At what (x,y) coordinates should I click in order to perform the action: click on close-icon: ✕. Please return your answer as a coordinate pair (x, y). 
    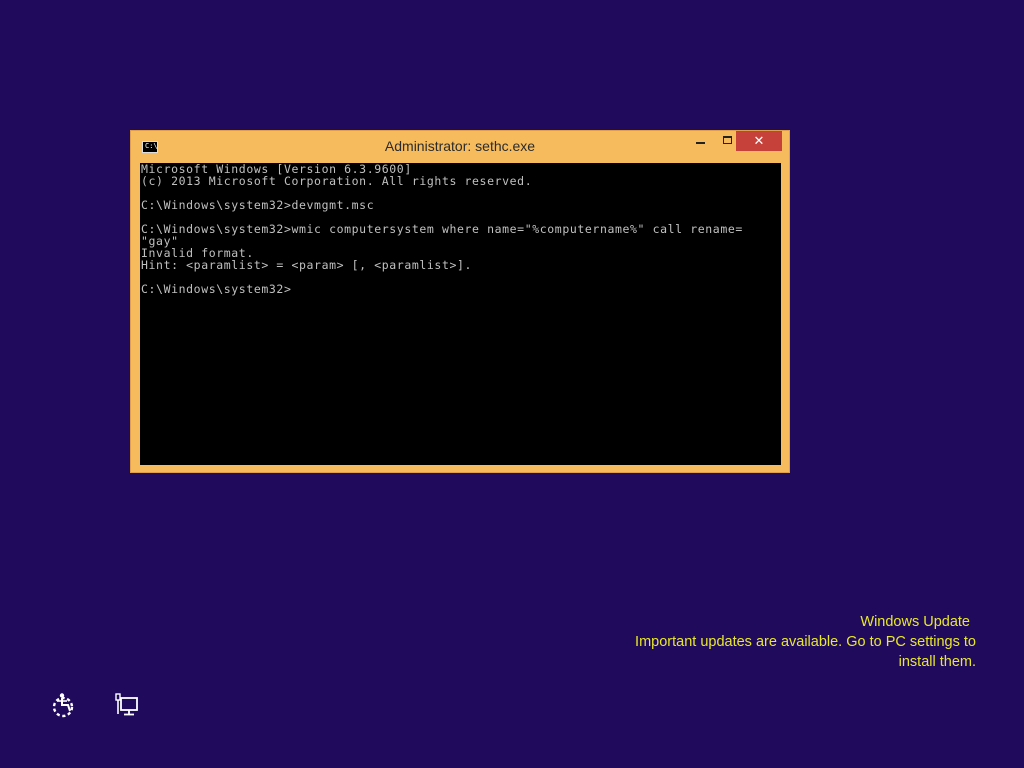
    Looking at the image, I should click on (759, 140).